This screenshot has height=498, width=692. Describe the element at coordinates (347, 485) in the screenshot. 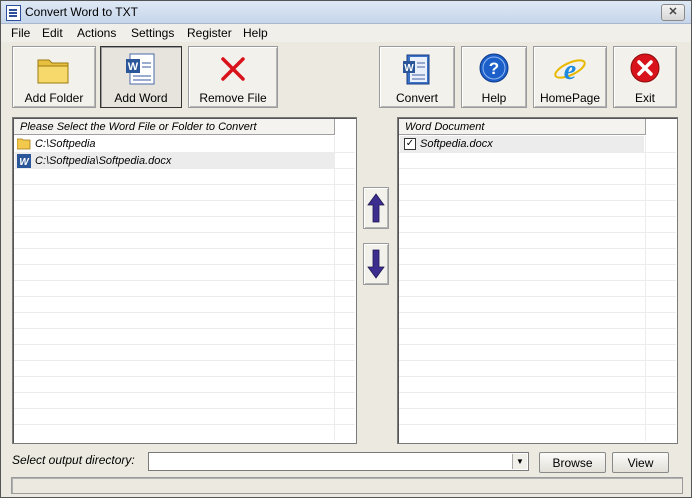

I see `status-bar` at that location.